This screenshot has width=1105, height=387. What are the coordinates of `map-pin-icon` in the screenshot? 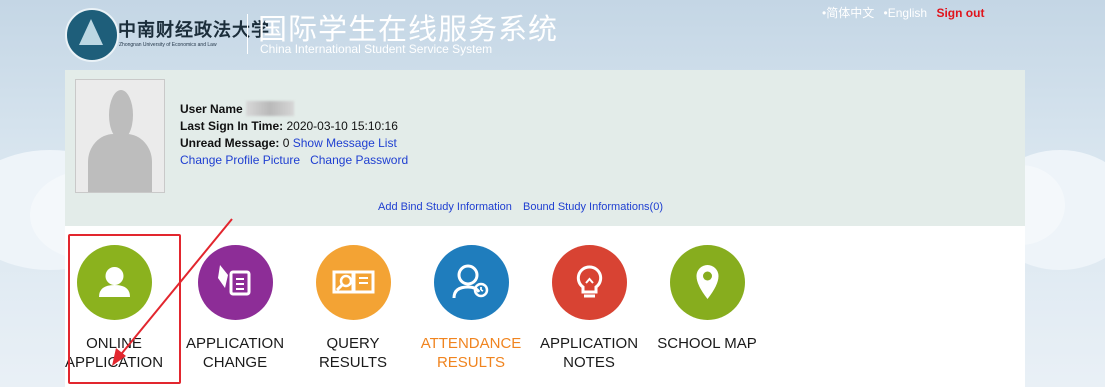 It's located at (707, 282).